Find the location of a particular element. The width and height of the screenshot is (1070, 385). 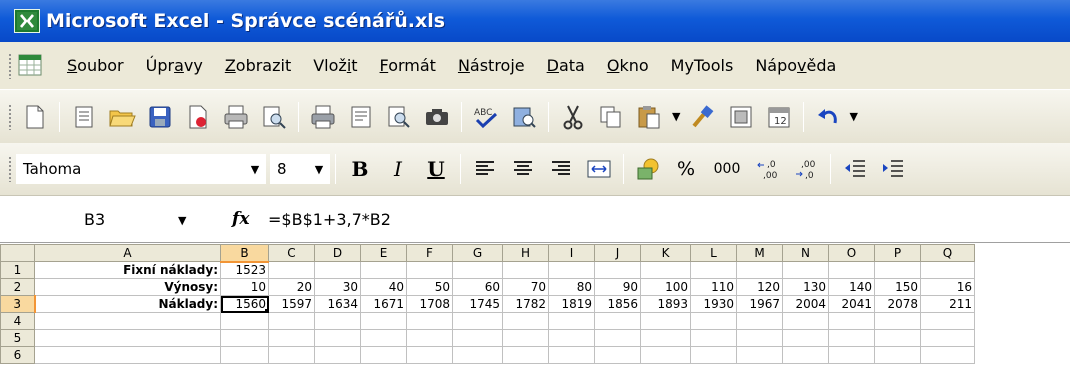

cell: 211 is located at coordinates (947, 304).